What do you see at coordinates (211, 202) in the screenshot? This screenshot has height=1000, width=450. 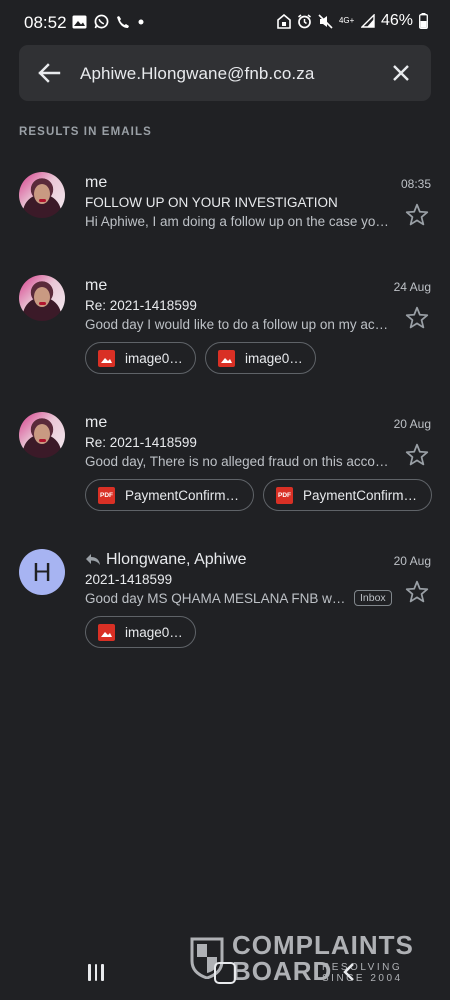 I see `email-subject: FOLLOW UP ON YOUR INVESTIGATION` at bounding box center [211, 202].